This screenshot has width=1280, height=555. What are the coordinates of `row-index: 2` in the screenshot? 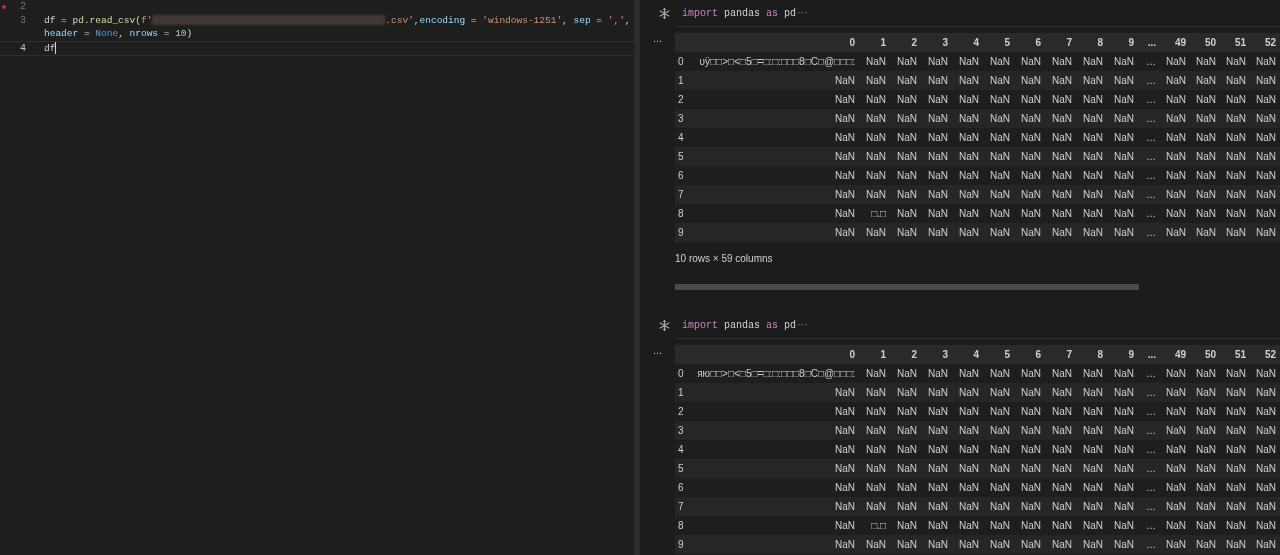 It's located at (681, 412).